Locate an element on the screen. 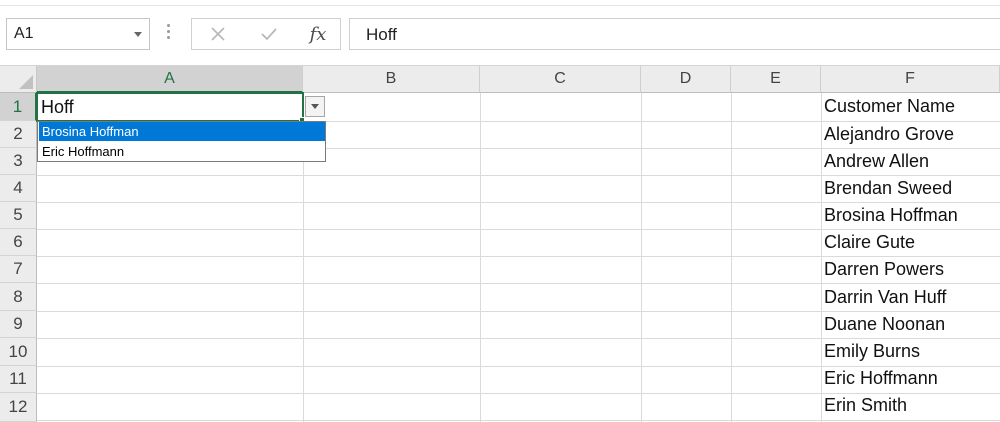  cancel-button is located at coordinates (218, 34).